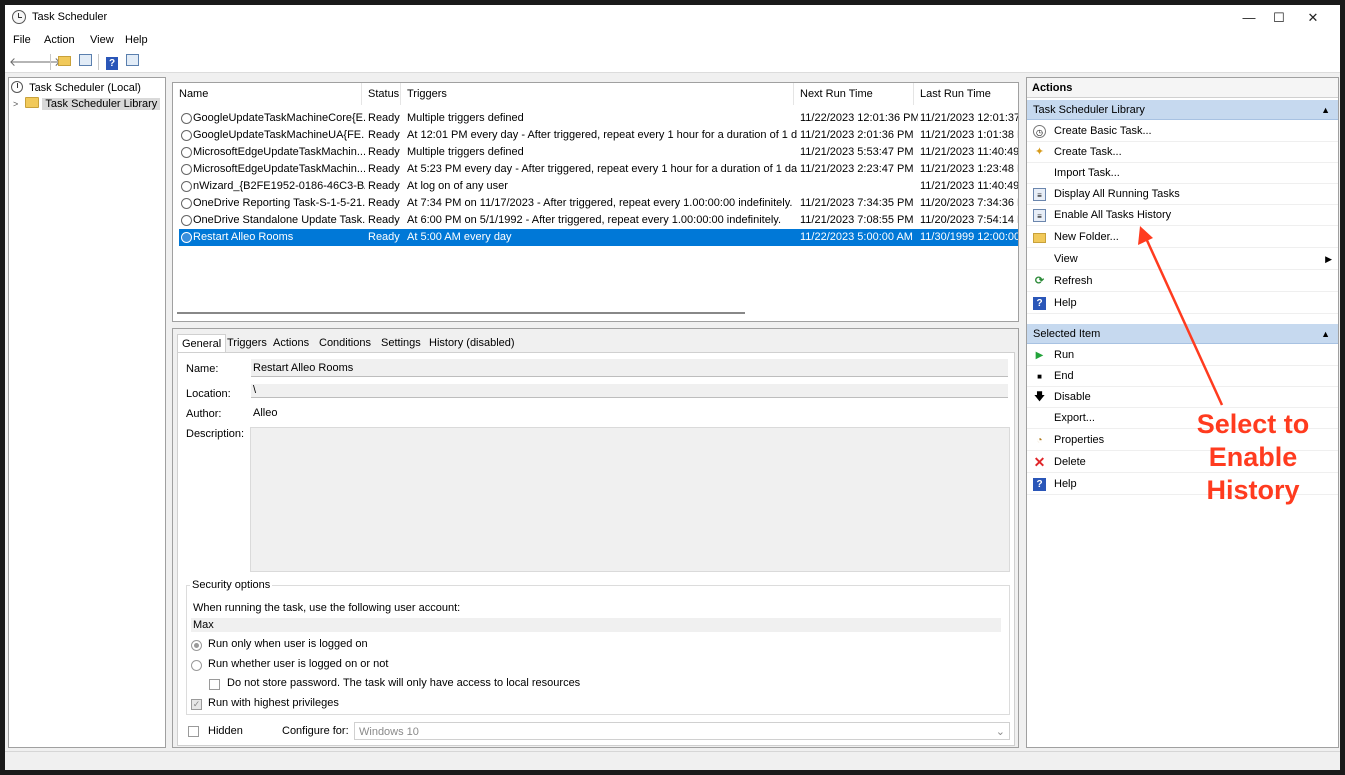 The width and height of the screenshot is (1345, 775). What do you see at coordinates (85, 62) in the screenshot?
I see `show-hide-console-tree-icon` at bounding box center [85, 62].